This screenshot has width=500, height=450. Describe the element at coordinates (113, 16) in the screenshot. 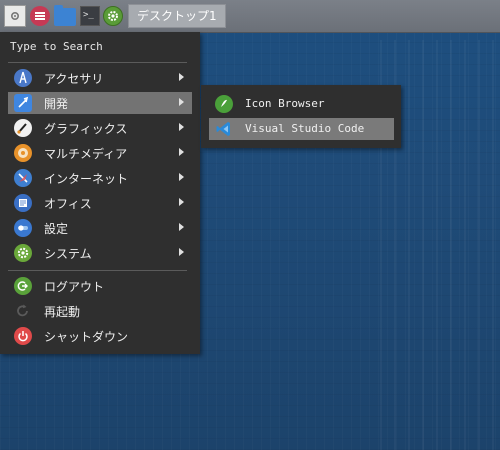

I see `settings-icon` at that location.